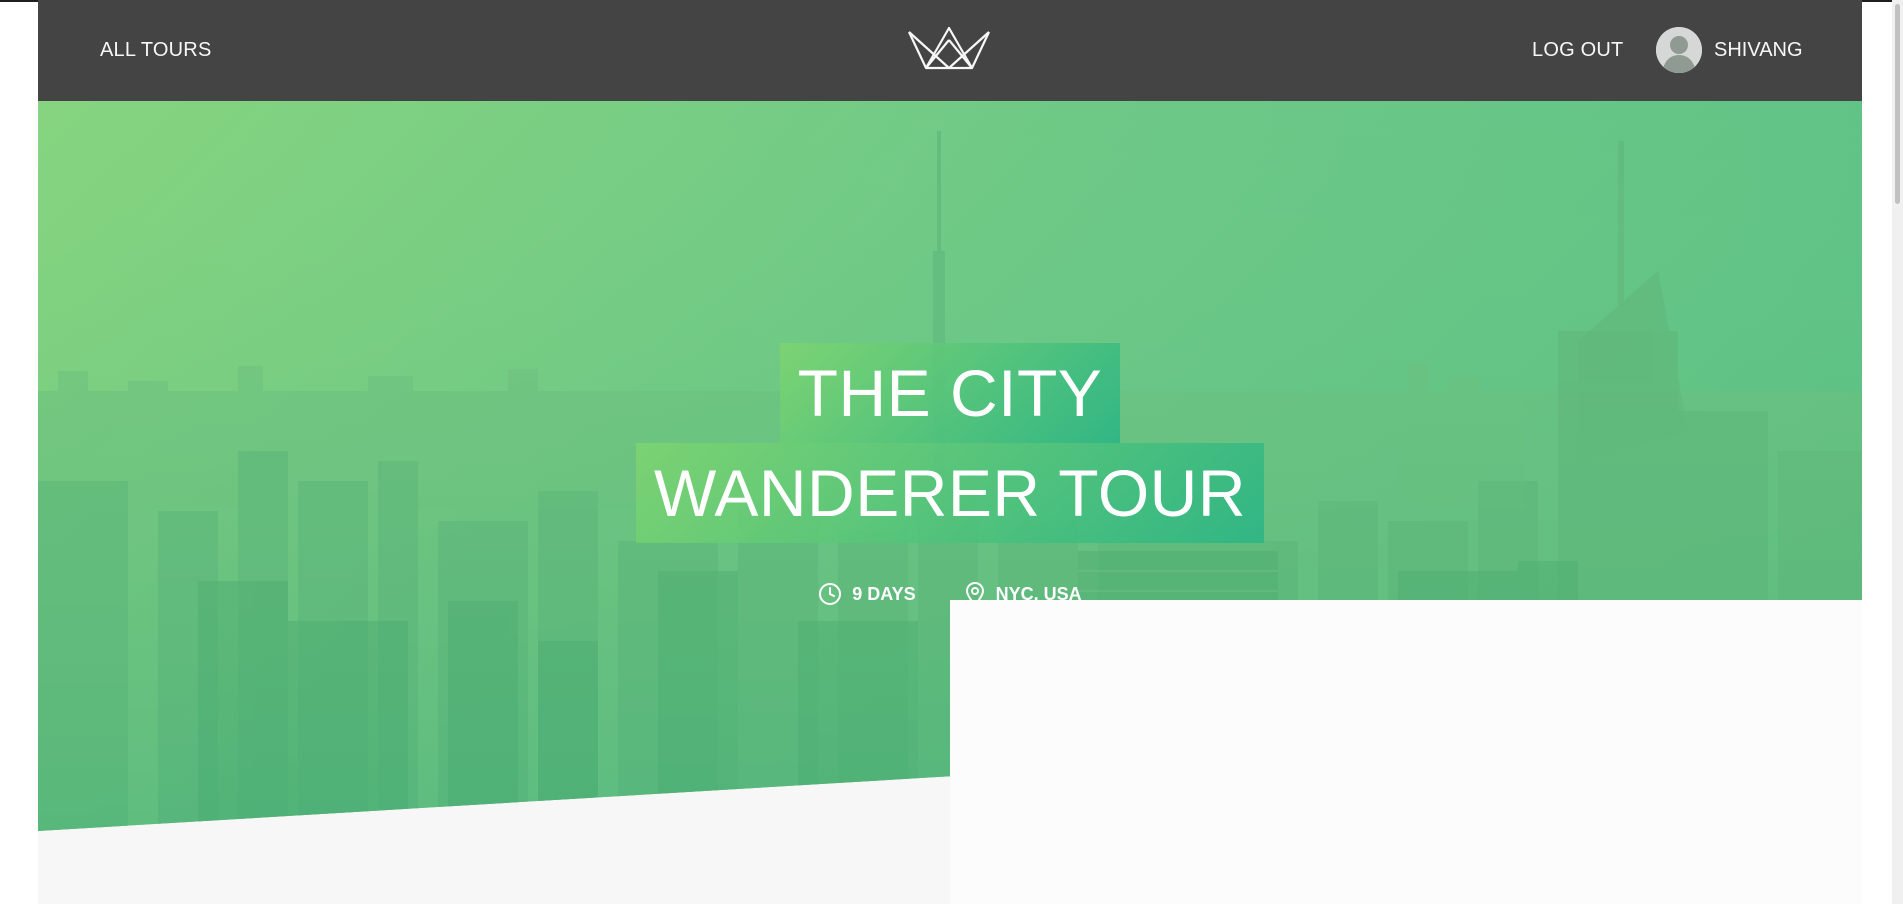 The image size is (1903, 904). I want to click on header: ALL TOURS LOG OUT SHIVANG, so click(950, 50).